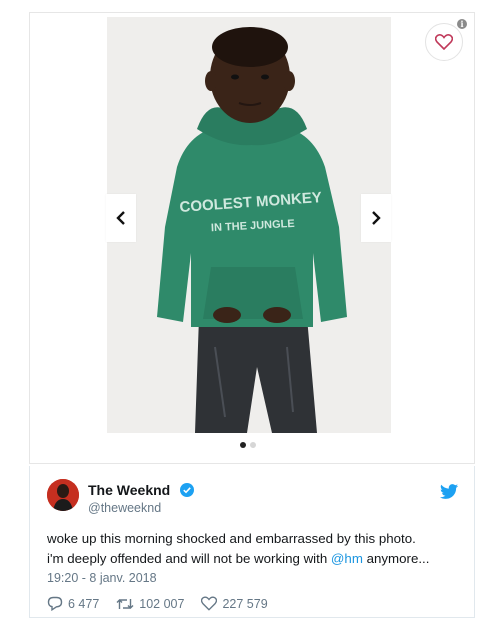 This screenshot has height=624, width=504. I want to click on favorite-button, so click(444, 42).